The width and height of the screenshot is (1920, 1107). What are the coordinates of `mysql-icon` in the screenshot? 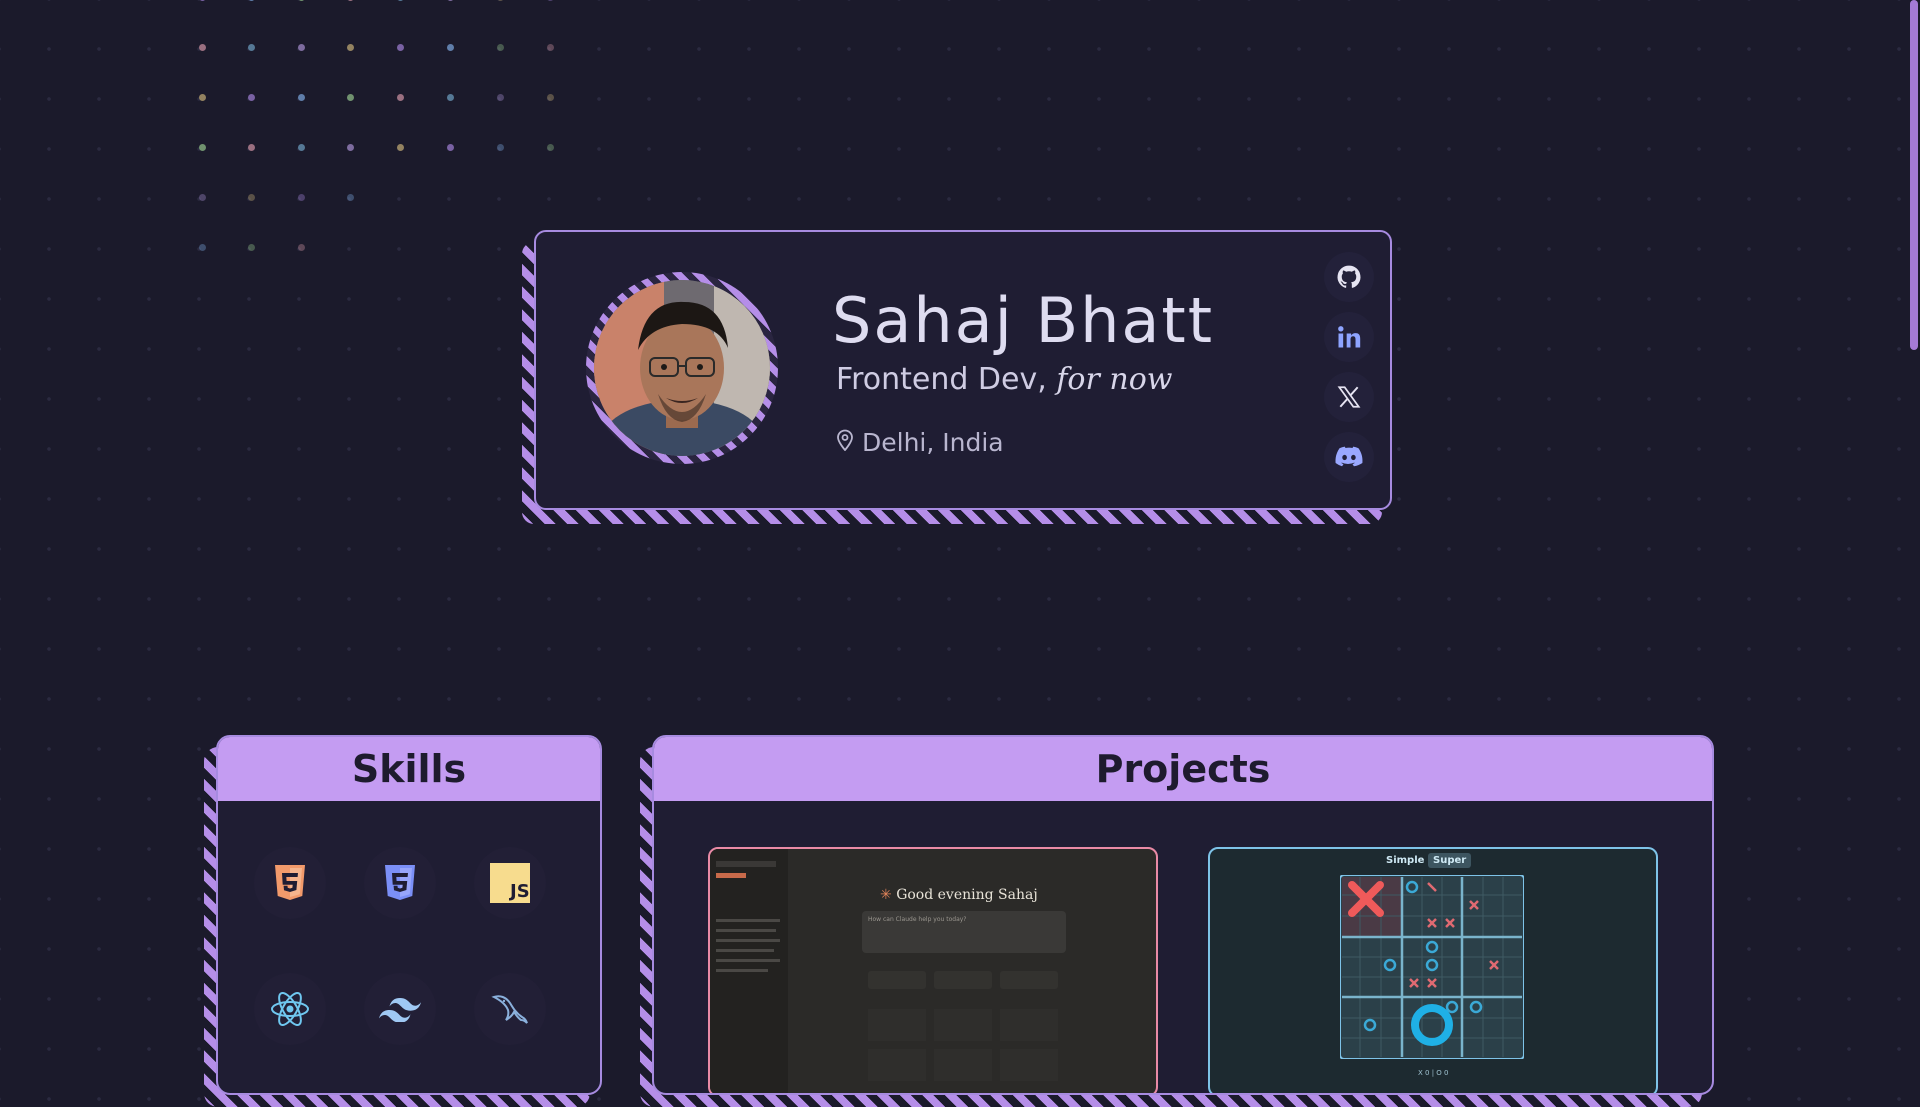 It's located at (510, 1009).